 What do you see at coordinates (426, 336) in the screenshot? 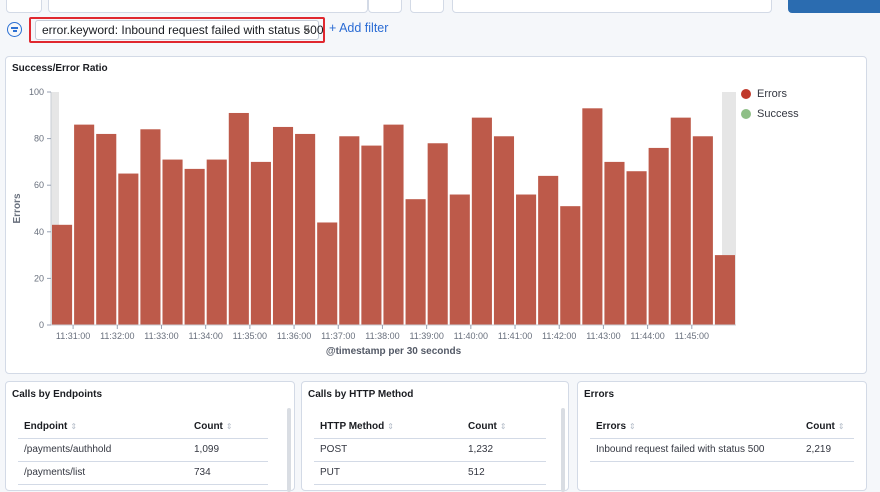
I see `x-tick-label: 11:39:00` at bounding box center [426, 336].